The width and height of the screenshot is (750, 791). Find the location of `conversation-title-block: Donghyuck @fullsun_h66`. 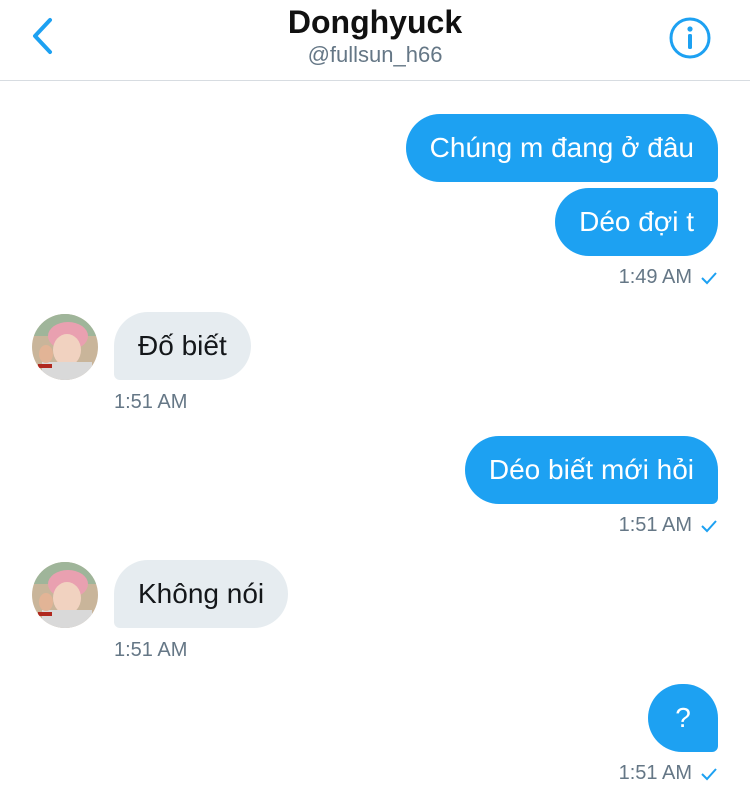

conversation-title-block: Donghyuck @fullsun_h66 is located at coordinates (375, 35).